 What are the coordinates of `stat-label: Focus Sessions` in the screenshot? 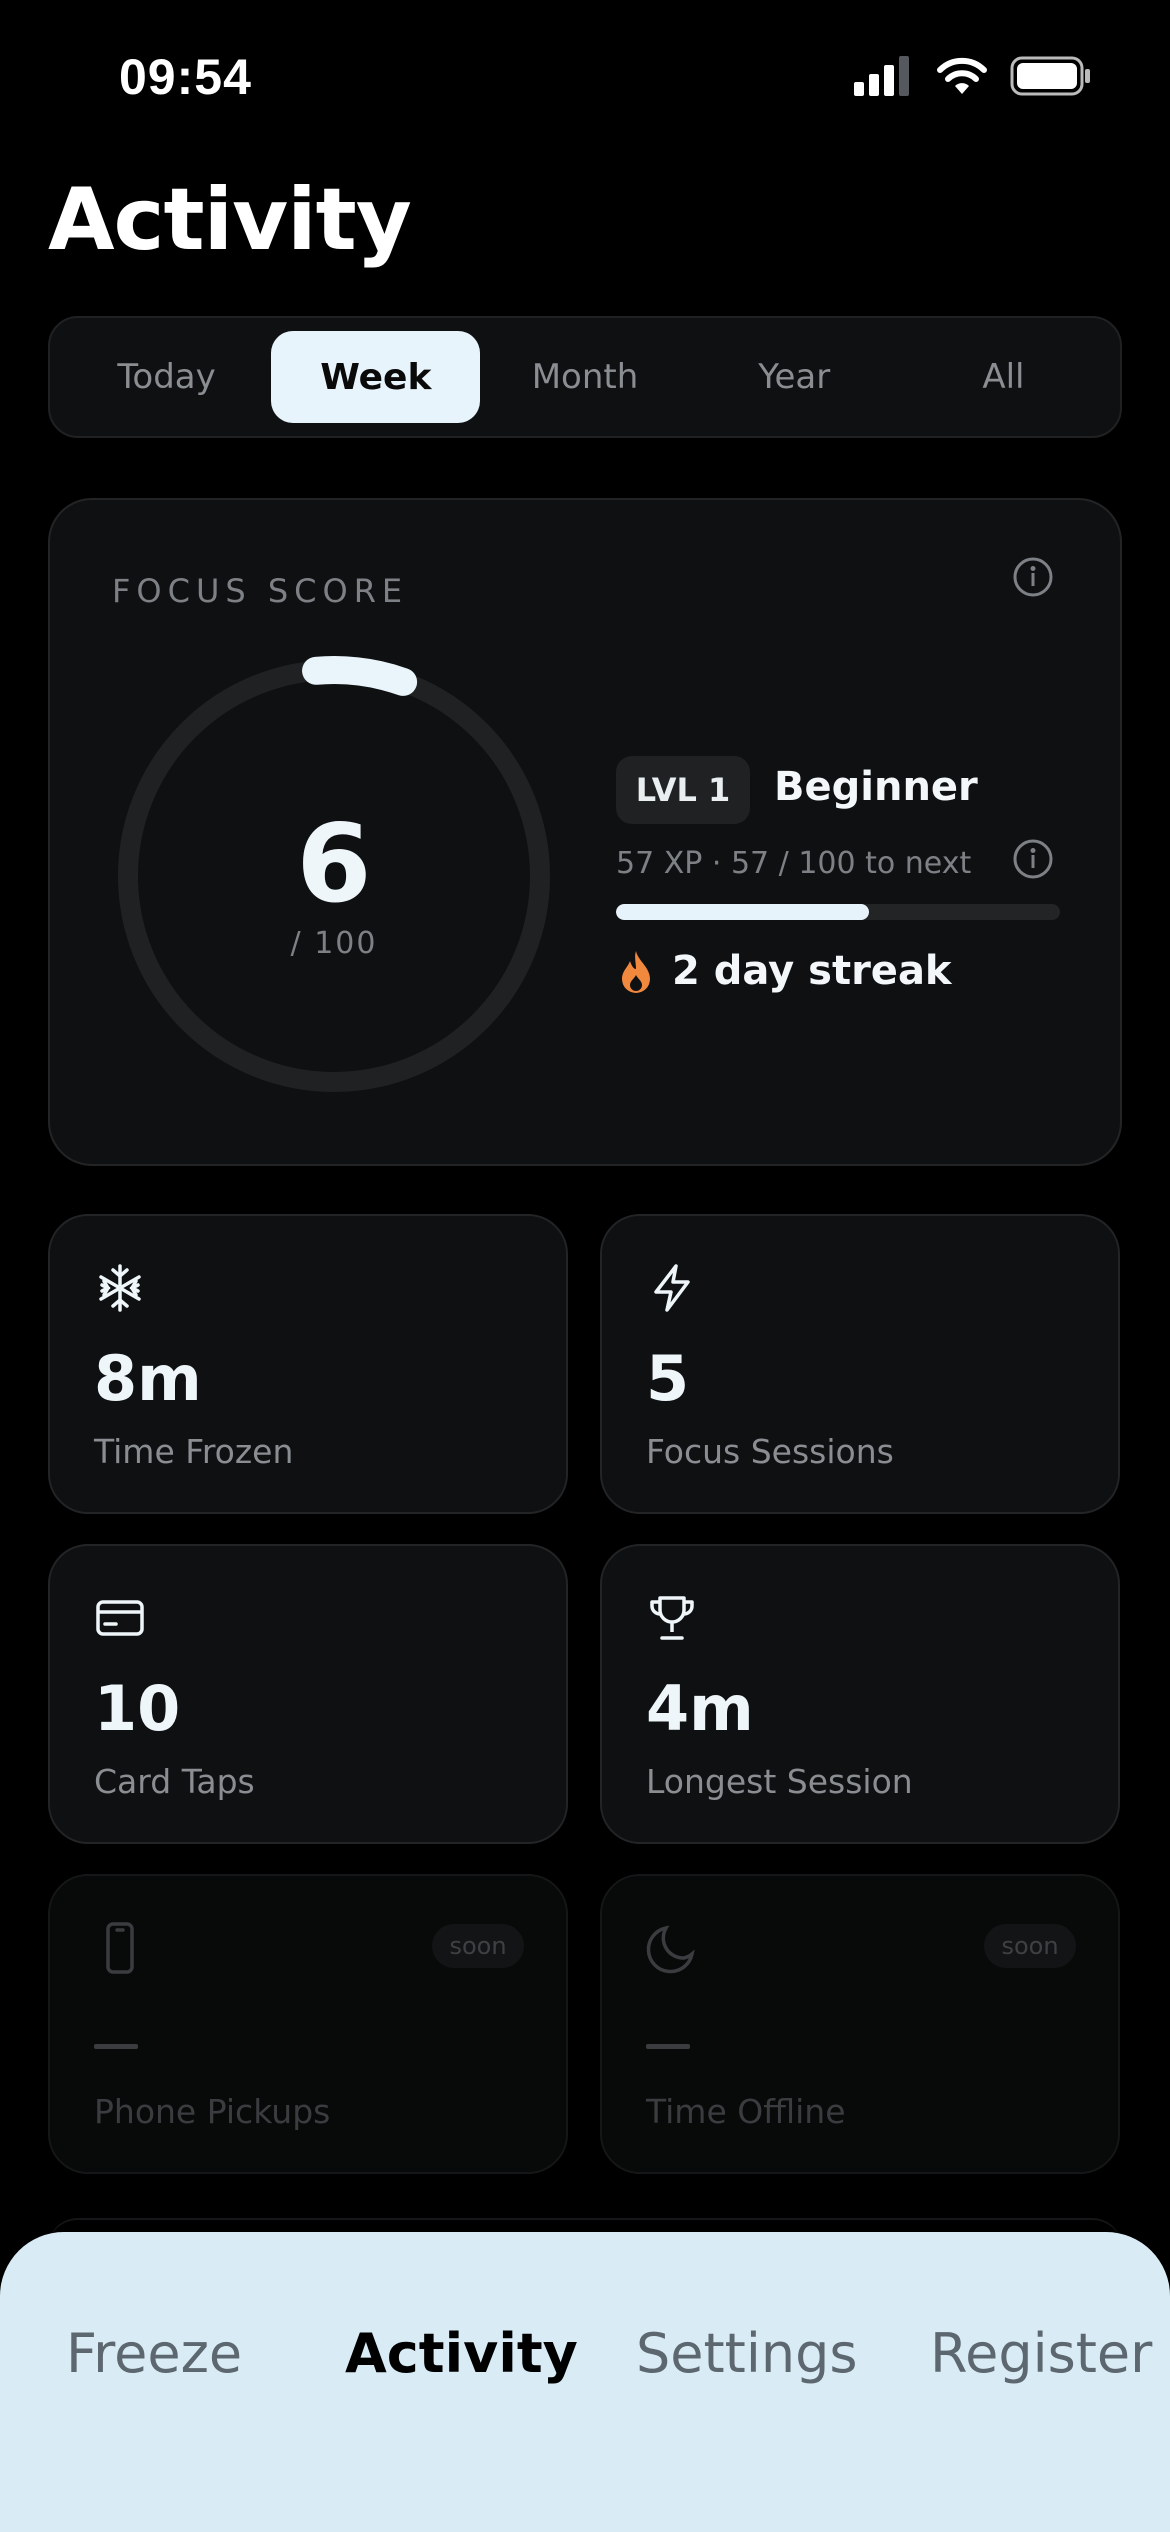 It's located at (770, 1451).